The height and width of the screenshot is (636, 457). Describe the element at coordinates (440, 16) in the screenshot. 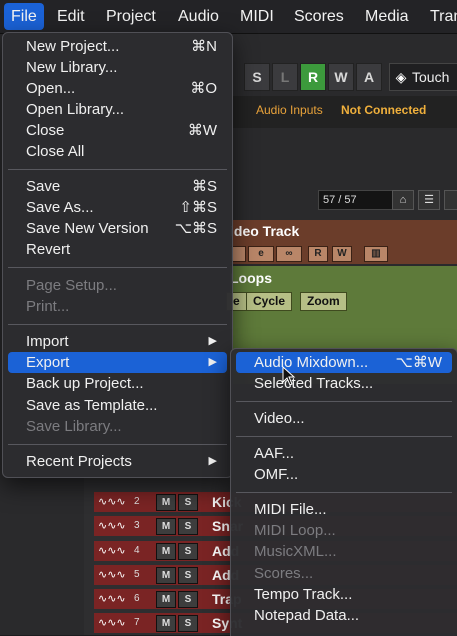

I see `menu-transport: Tran` at that location.